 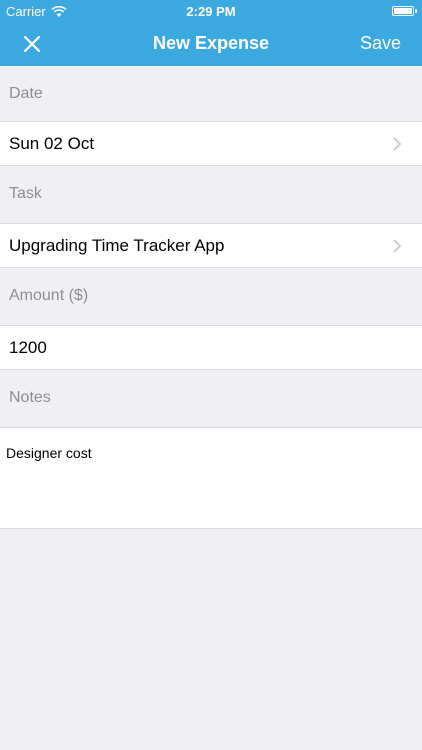 I want to click on page-title: New Expense, so click(x=211, y=43).